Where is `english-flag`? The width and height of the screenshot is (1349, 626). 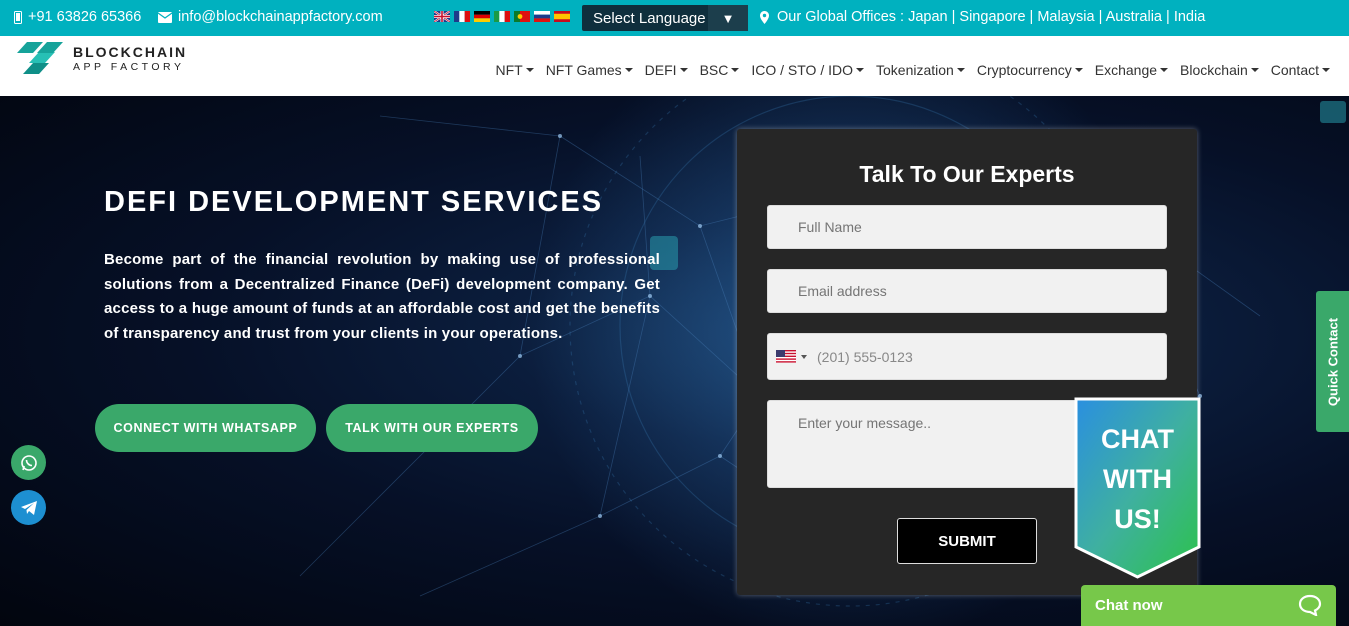 english-flag is located at coordinates (442, 16).